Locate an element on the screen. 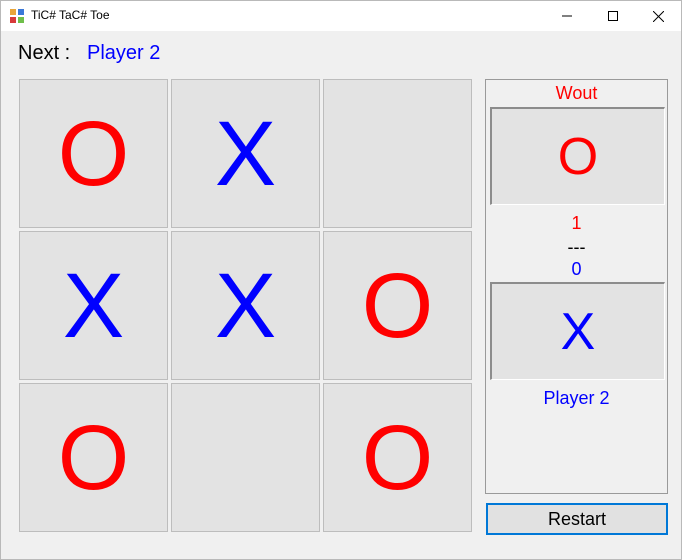 This screenshot has width=682, height=560. player1-symbol: O is located at coordinates (577, 156).